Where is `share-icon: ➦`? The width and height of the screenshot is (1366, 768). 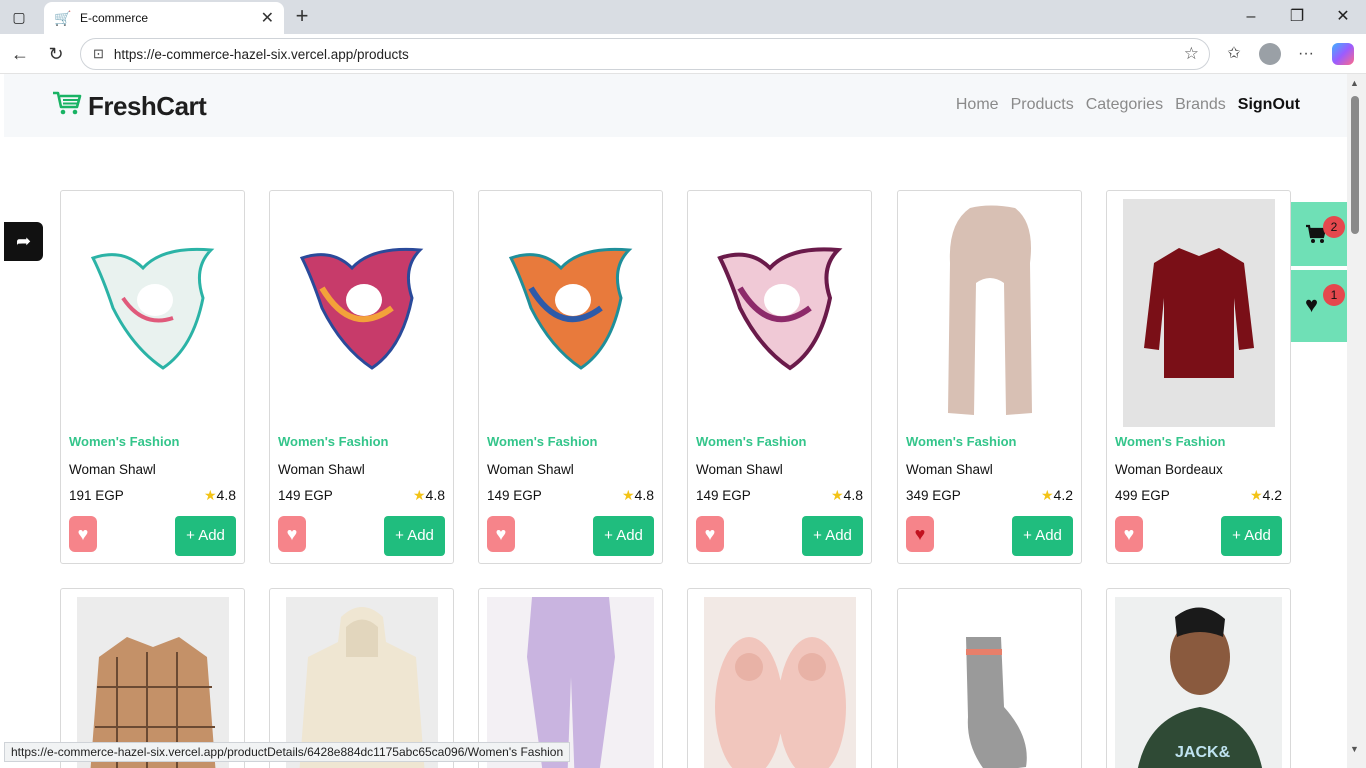 share-icon: ➦ is located at coordinates (23, 241).